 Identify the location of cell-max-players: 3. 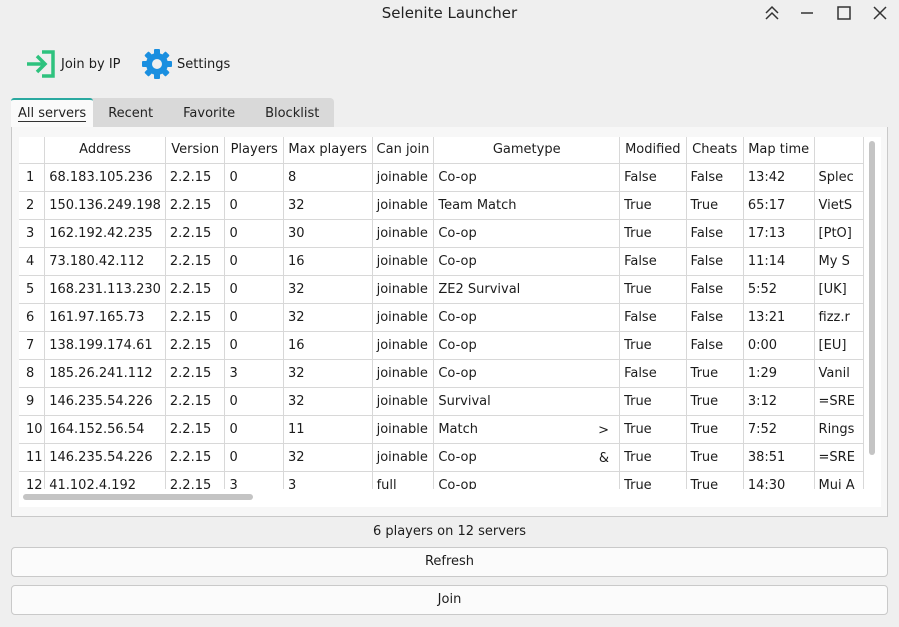
(328, 480).